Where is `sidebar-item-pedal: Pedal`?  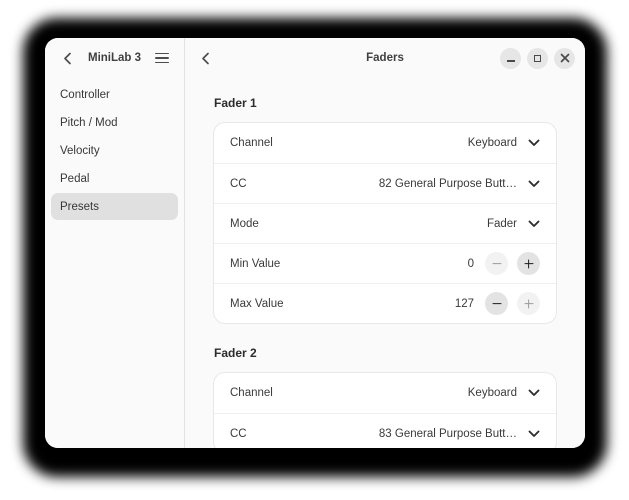 sidebar-item-pedal: Pedal is located at coordinates (114, 178).